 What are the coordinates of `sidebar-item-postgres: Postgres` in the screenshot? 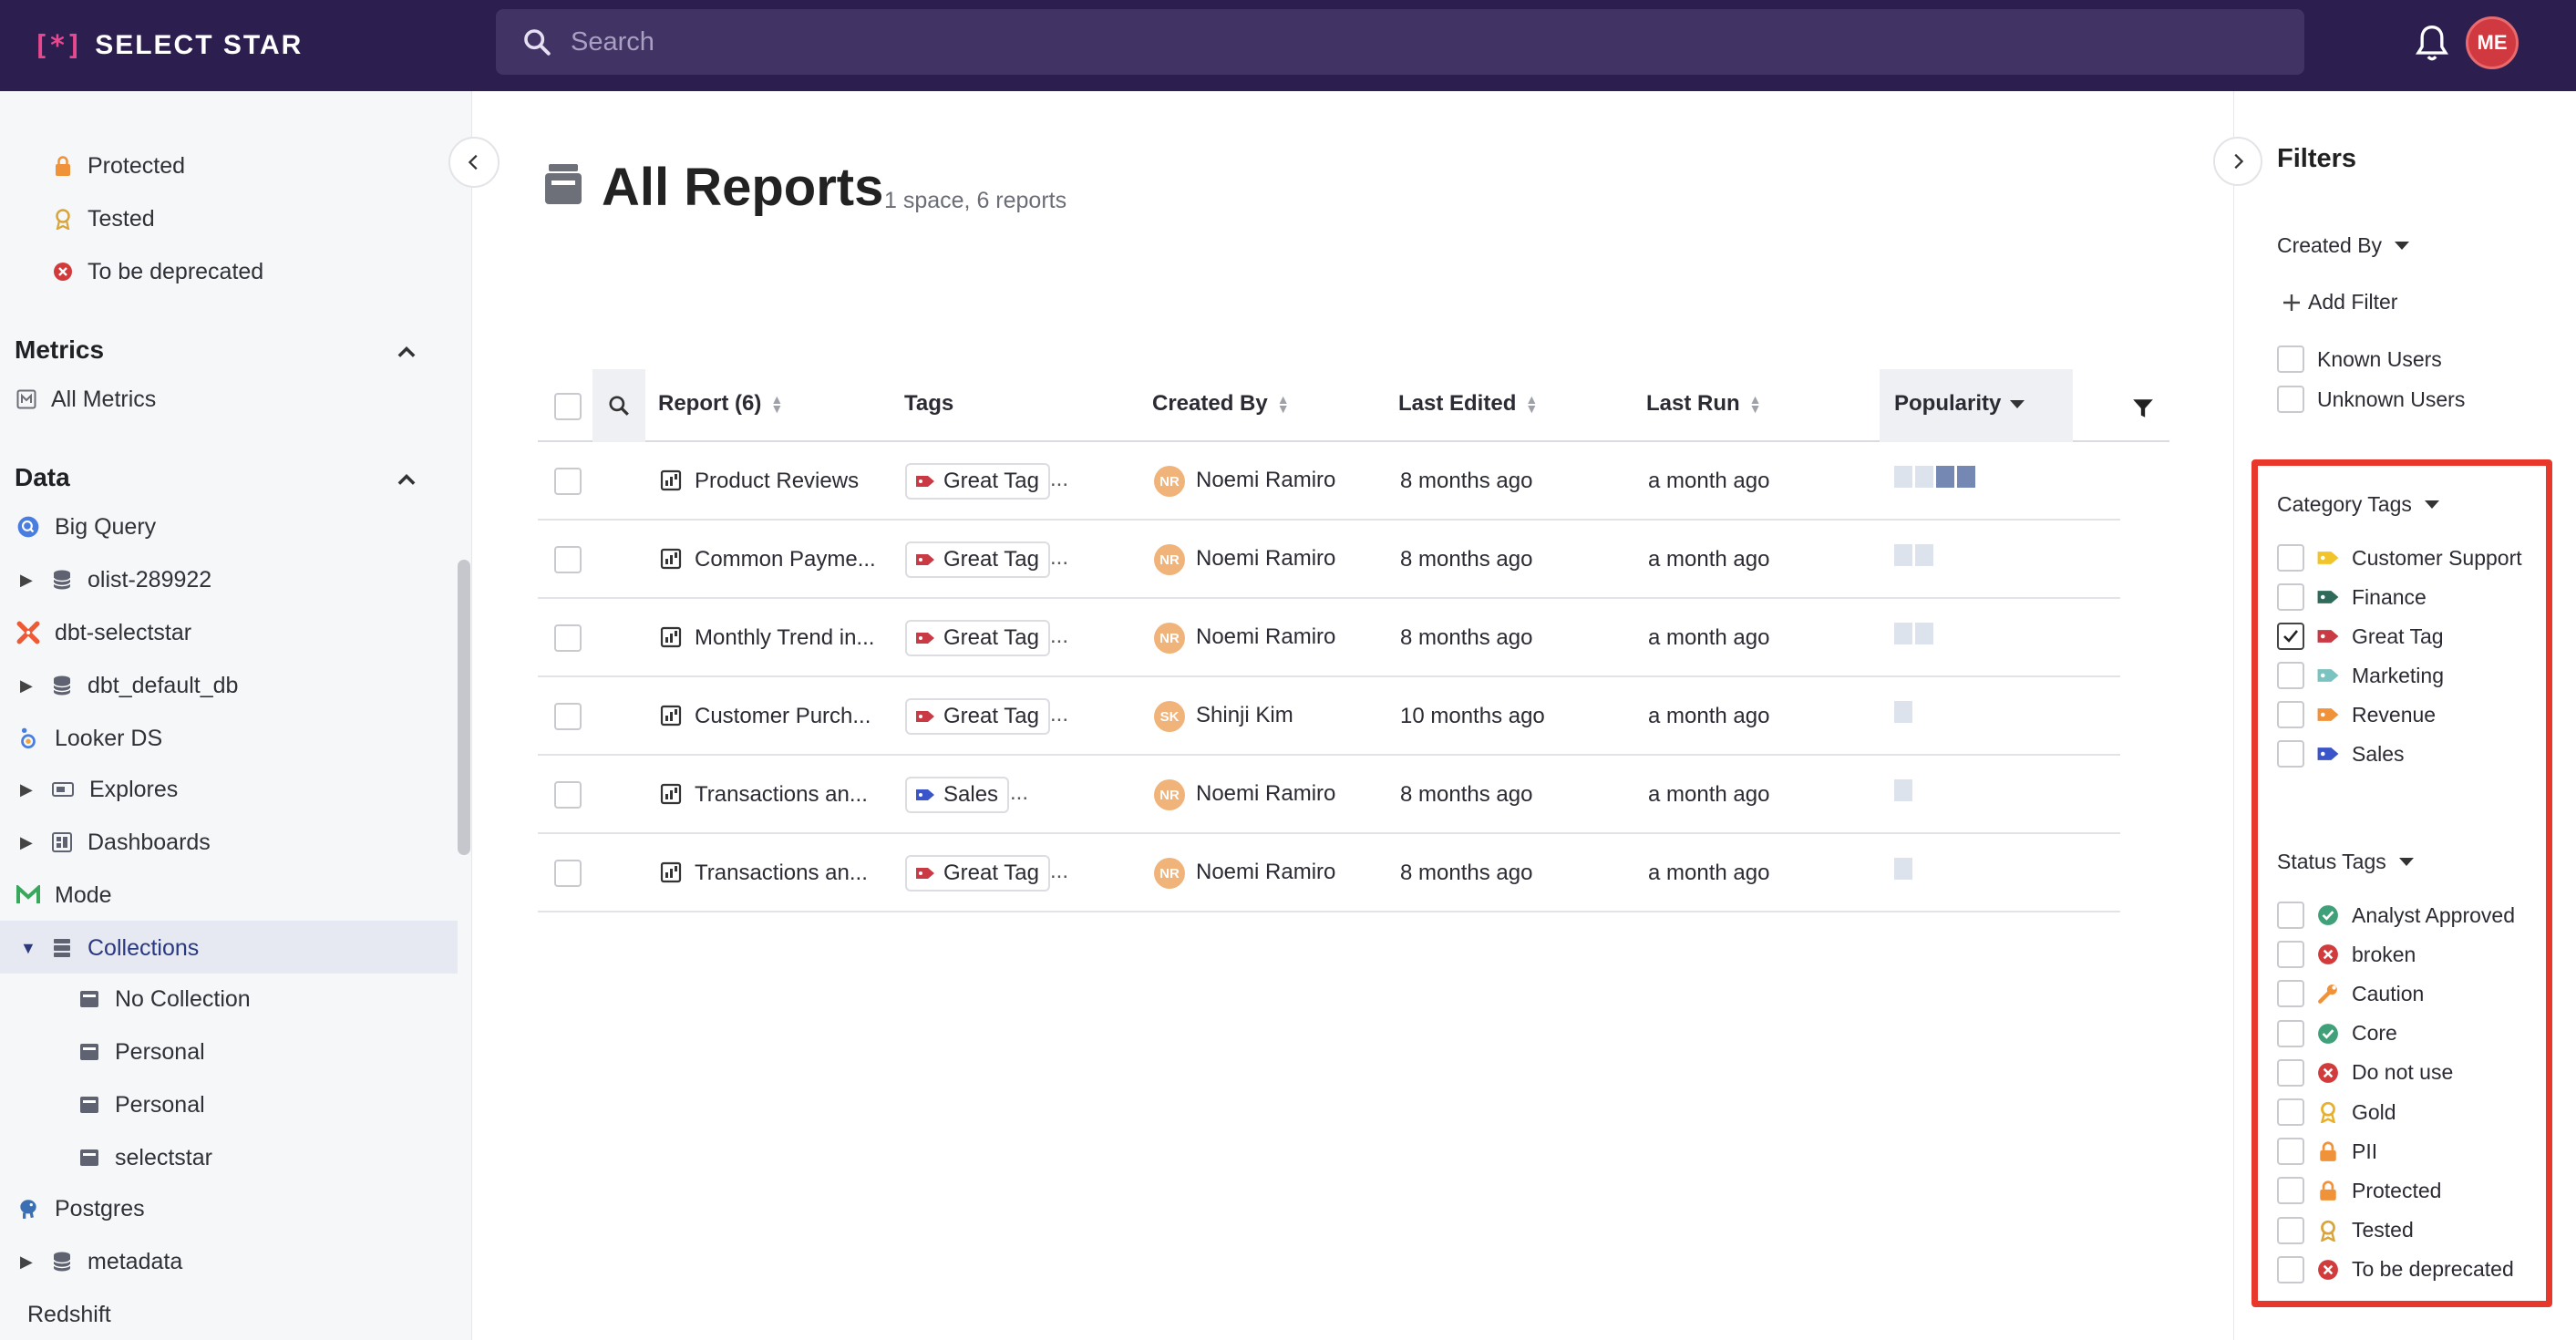 It's located at (80, 1209).